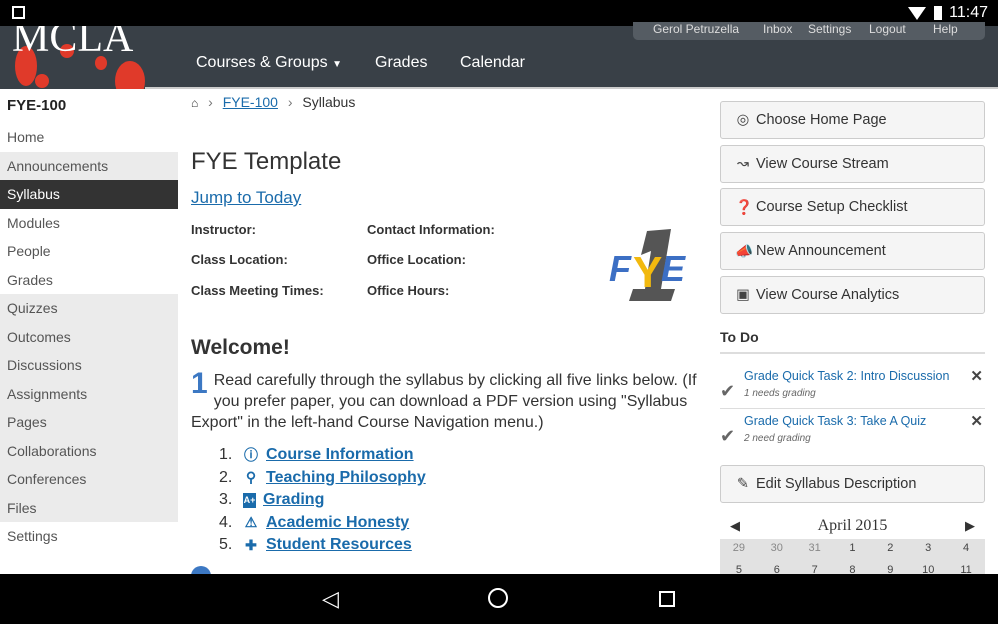 This screenshot has height=624, width=998. What do you see at coordinates (667, 599) in the screenshot?
I see `recents-icon` at bounding box center [667, 599].